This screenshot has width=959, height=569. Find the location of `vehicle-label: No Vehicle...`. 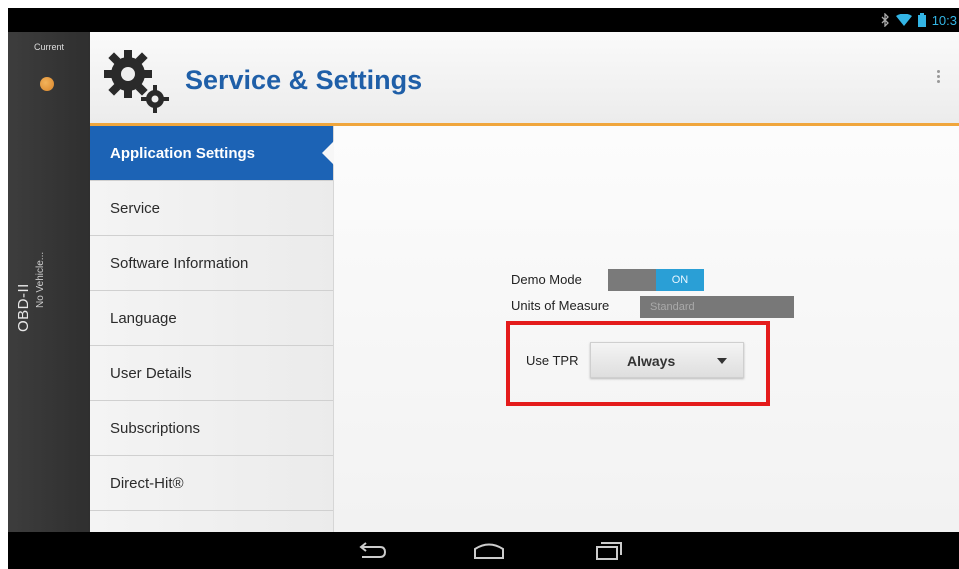

vehicle-label: No Vehicle... is located at coordinates (40, 279).